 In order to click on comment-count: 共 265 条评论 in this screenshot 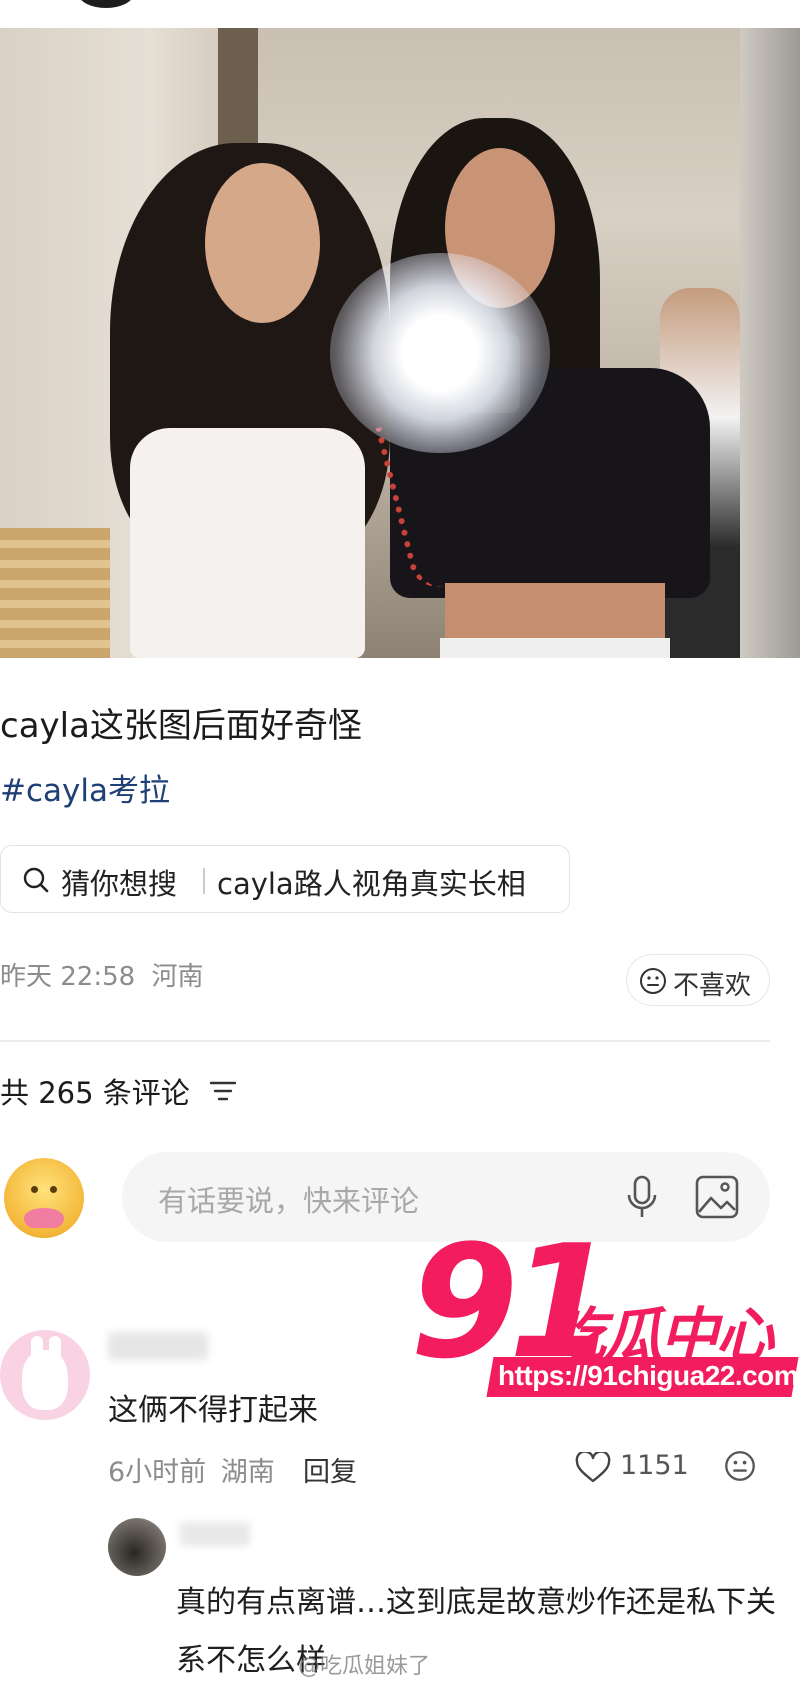, I will do `click(95, 1093)`.